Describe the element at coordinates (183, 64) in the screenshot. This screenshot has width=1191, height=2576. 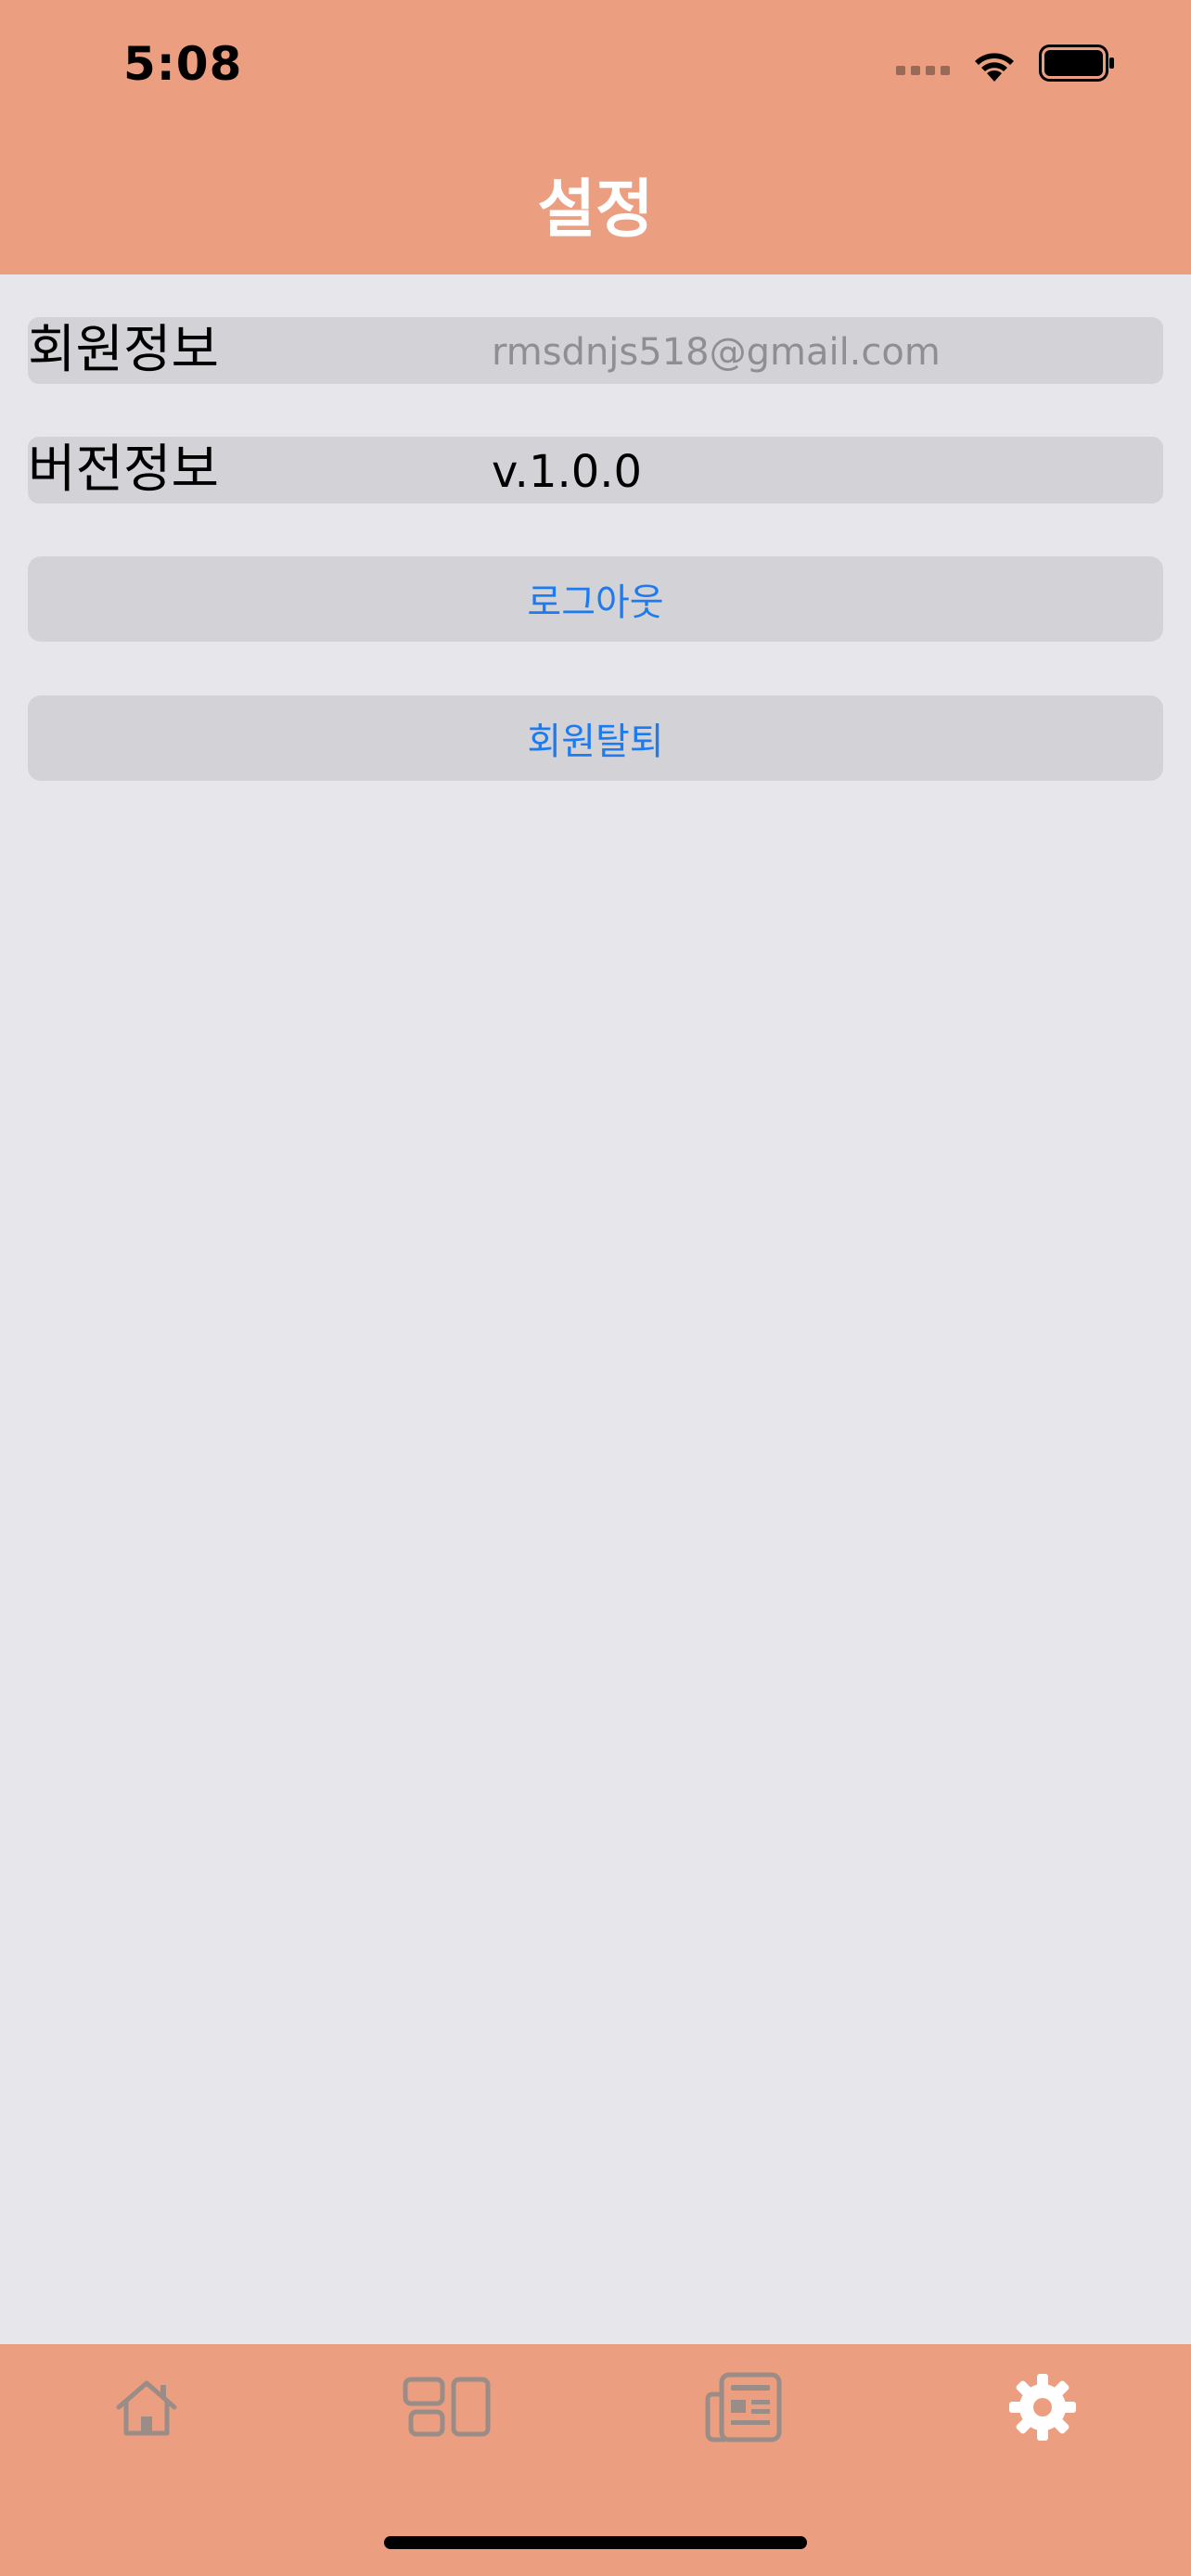
I see `status-time: 5:08` at that location.